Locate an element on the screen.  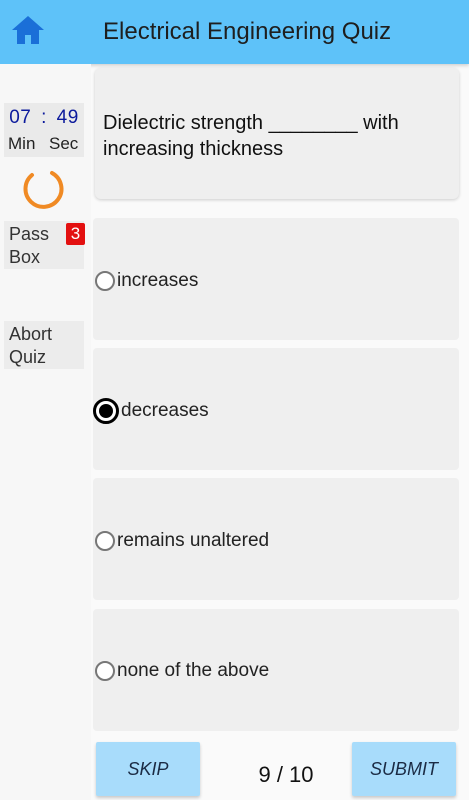
home-button is located at coordinates (28, 32).